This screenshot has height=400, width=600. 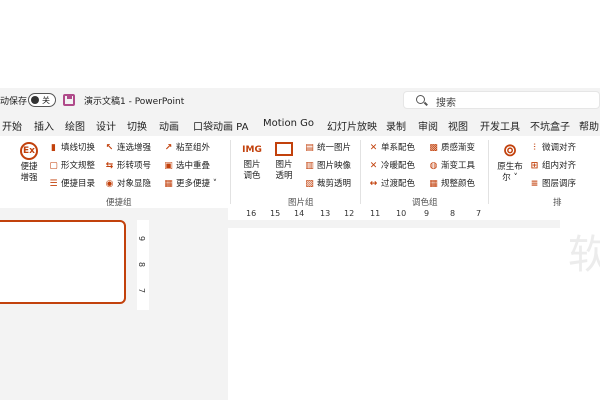 What do you see at coordinates (137, 125) in the screenshot?
I see `tab-transitions: 切换` at bounding box center [137, 125].